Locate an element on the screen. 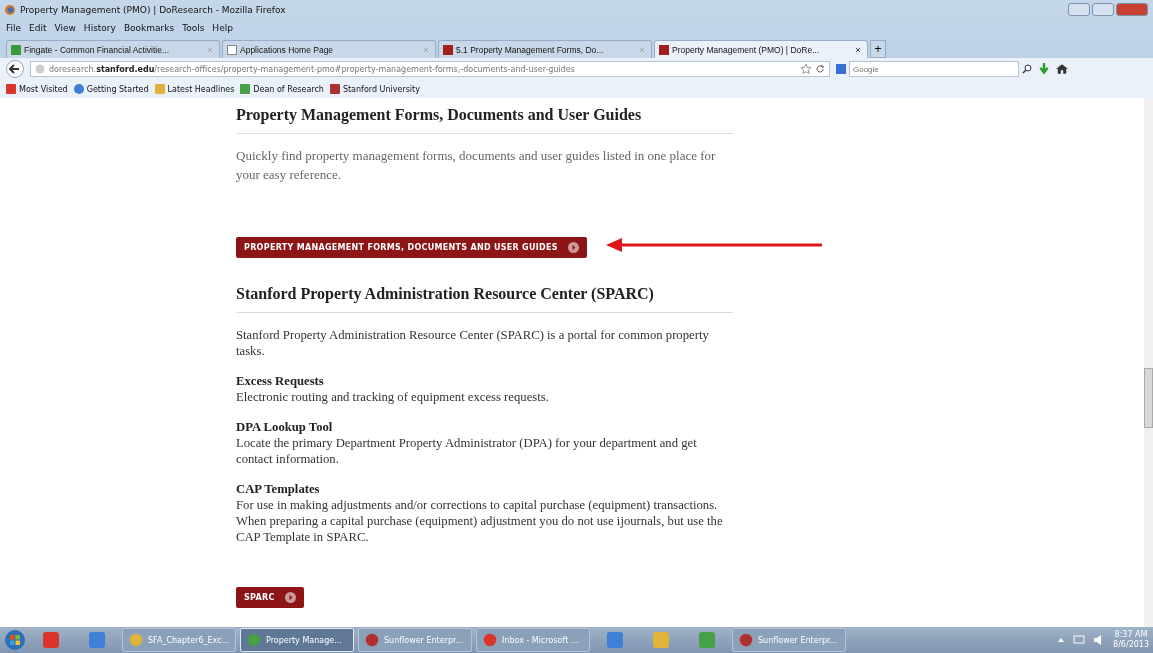 The width and height of the screenshot is (1153, 653). address-bar: doresearch.stanford.edu/research-offices/property-management-pmo#property-management-forms,-documents-and-user-guides is located at coordinates (430, 69).